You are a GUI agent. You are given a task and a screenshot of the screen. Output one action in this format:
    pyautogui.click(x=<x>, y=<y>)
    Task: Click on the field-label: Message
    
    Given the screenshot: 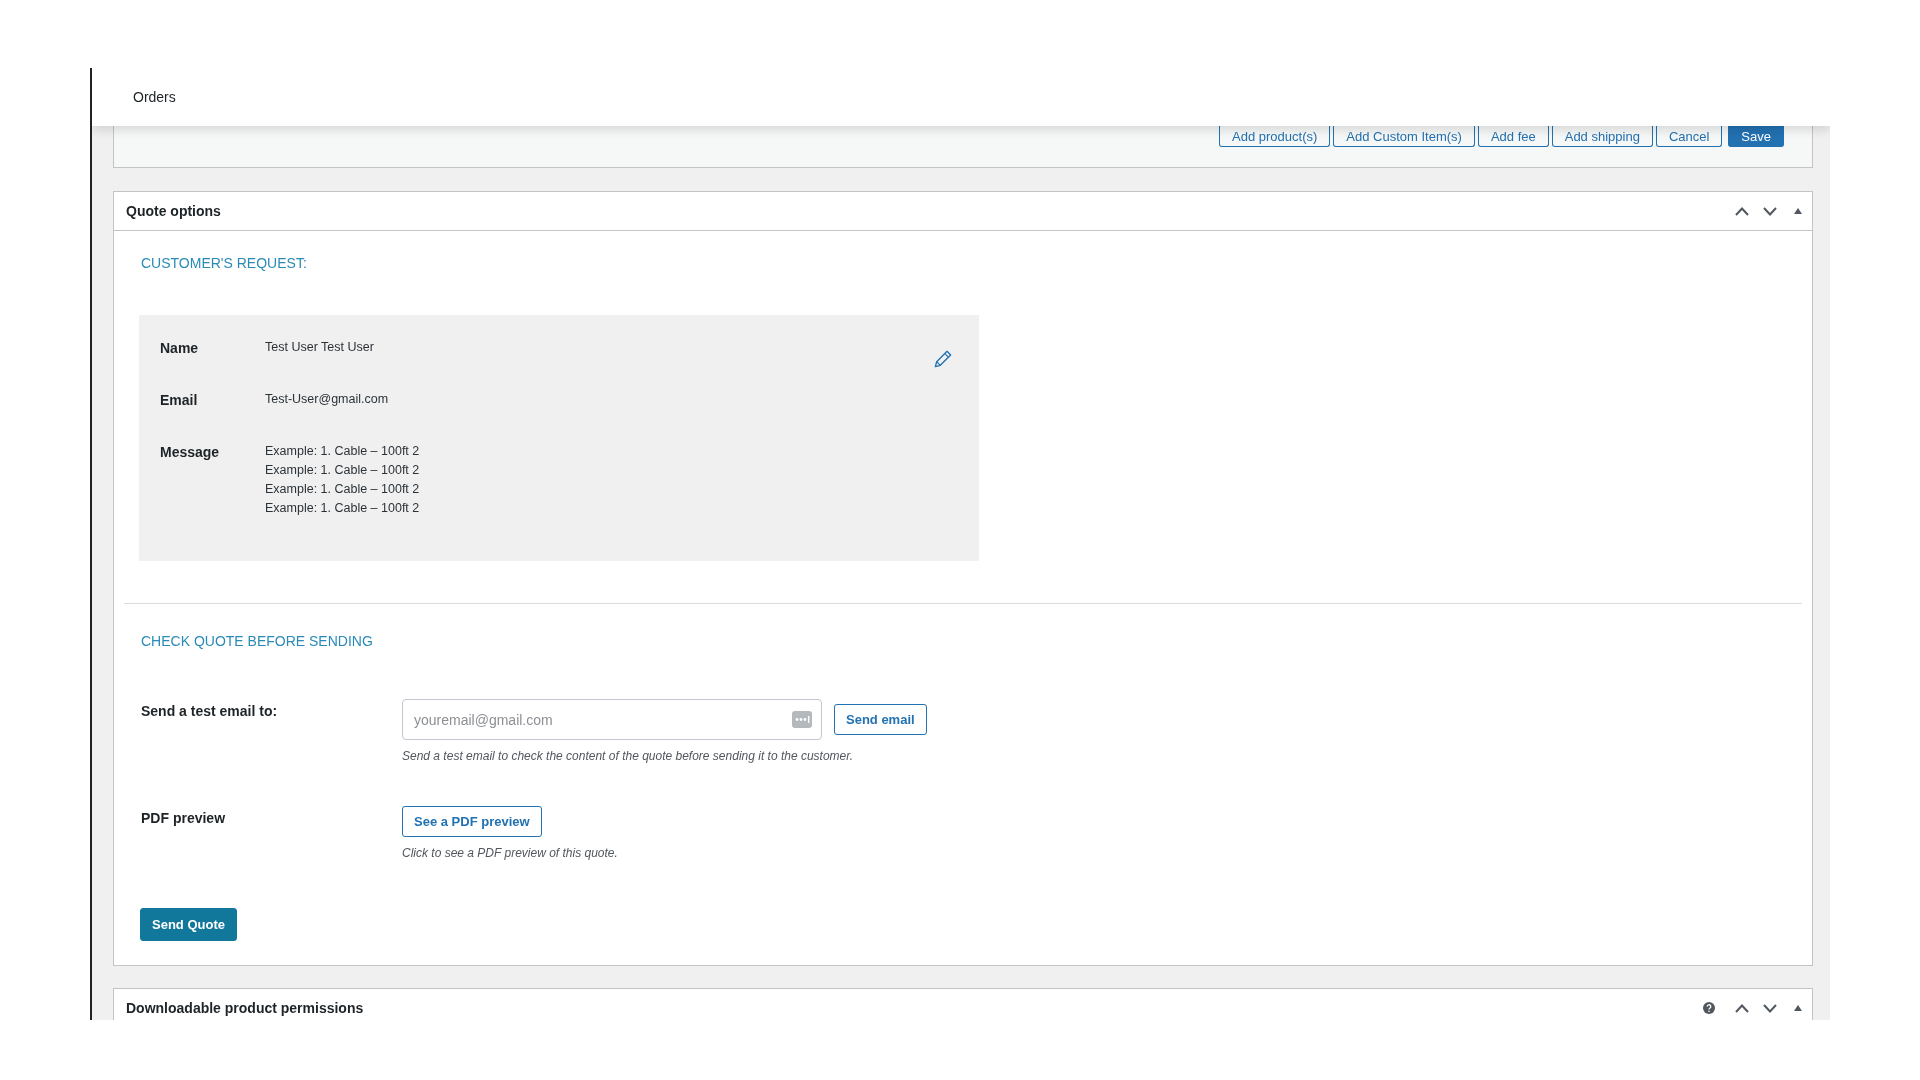 What is the action you would take?
    pyautogui.click(x=190, y=452)
    